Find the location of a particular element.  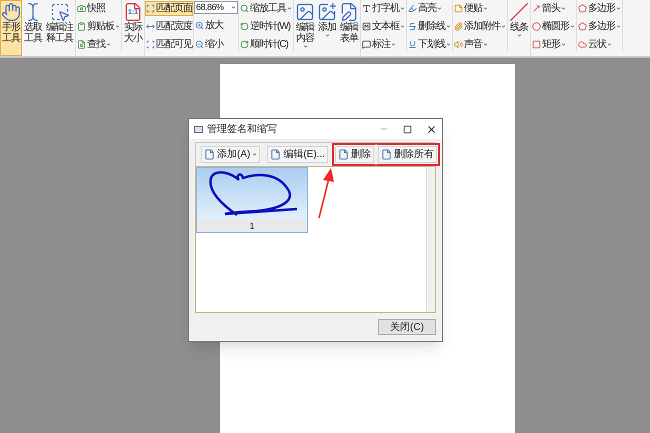

arrow-icon is located at coordinates (536, 8).